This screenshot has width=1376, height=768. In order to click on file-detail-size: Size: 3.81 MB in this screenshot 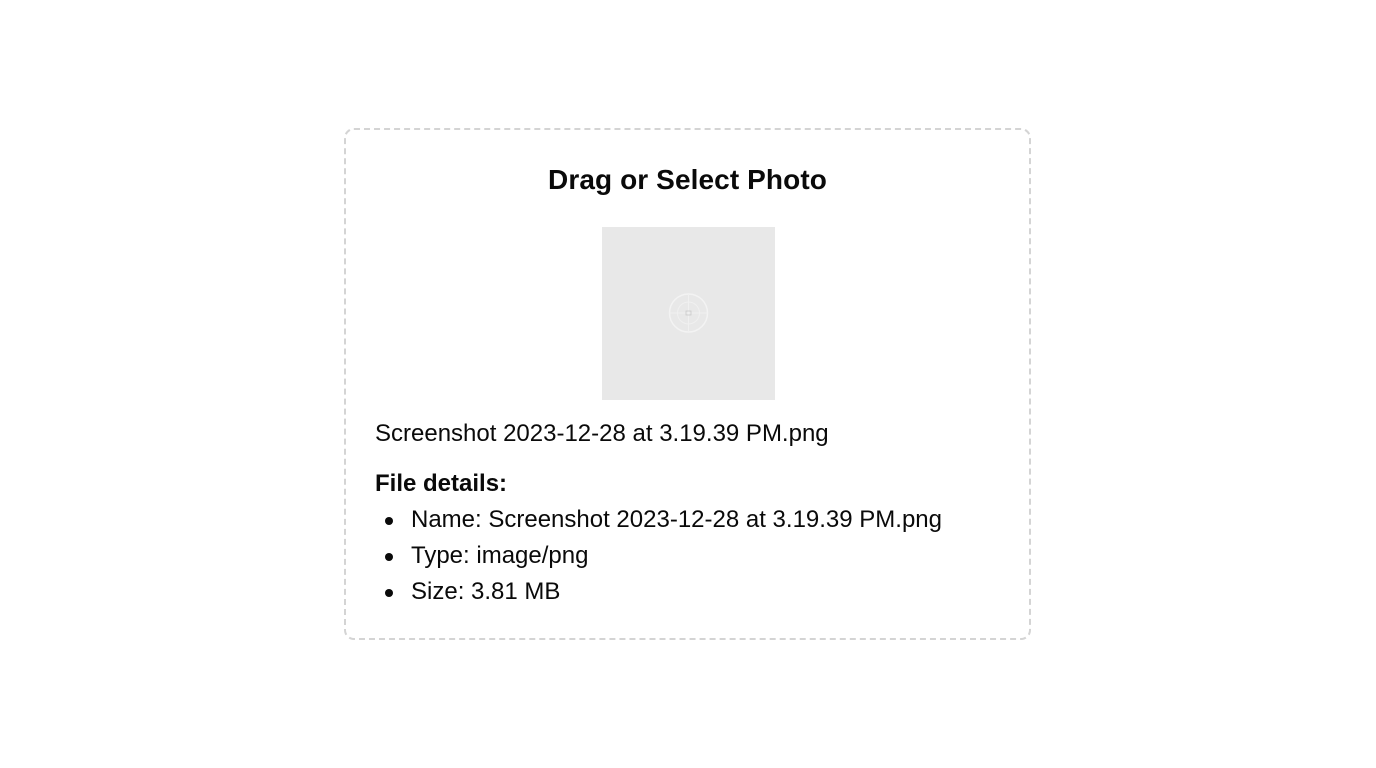, I will do `click(658, 596)`.